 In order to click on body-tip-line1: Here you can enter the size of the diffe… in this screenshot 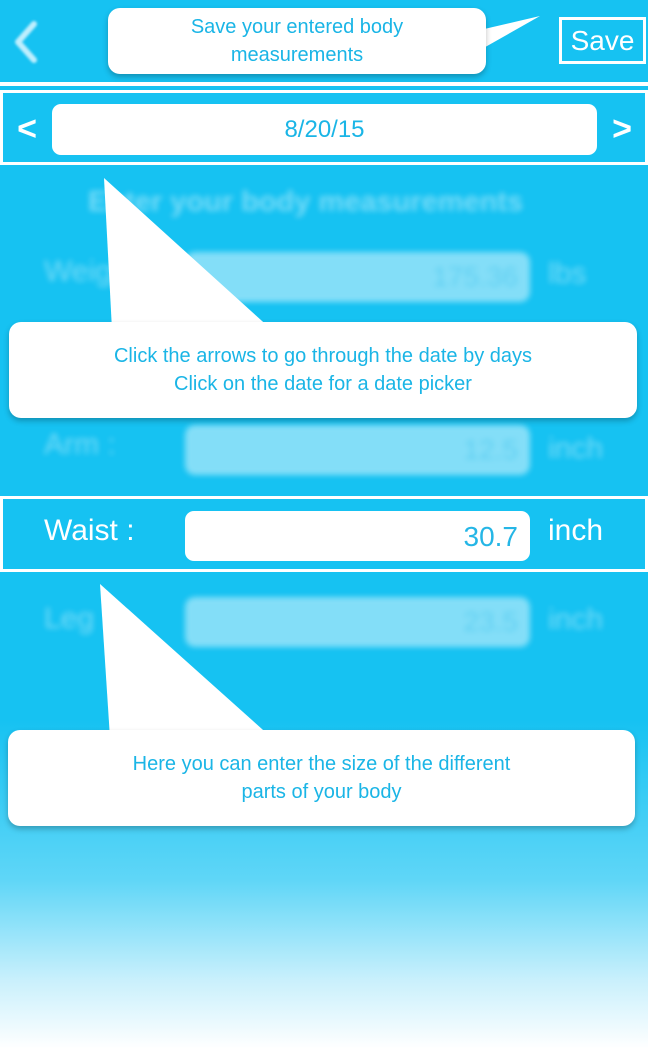, I will do `click(321, 764)`.